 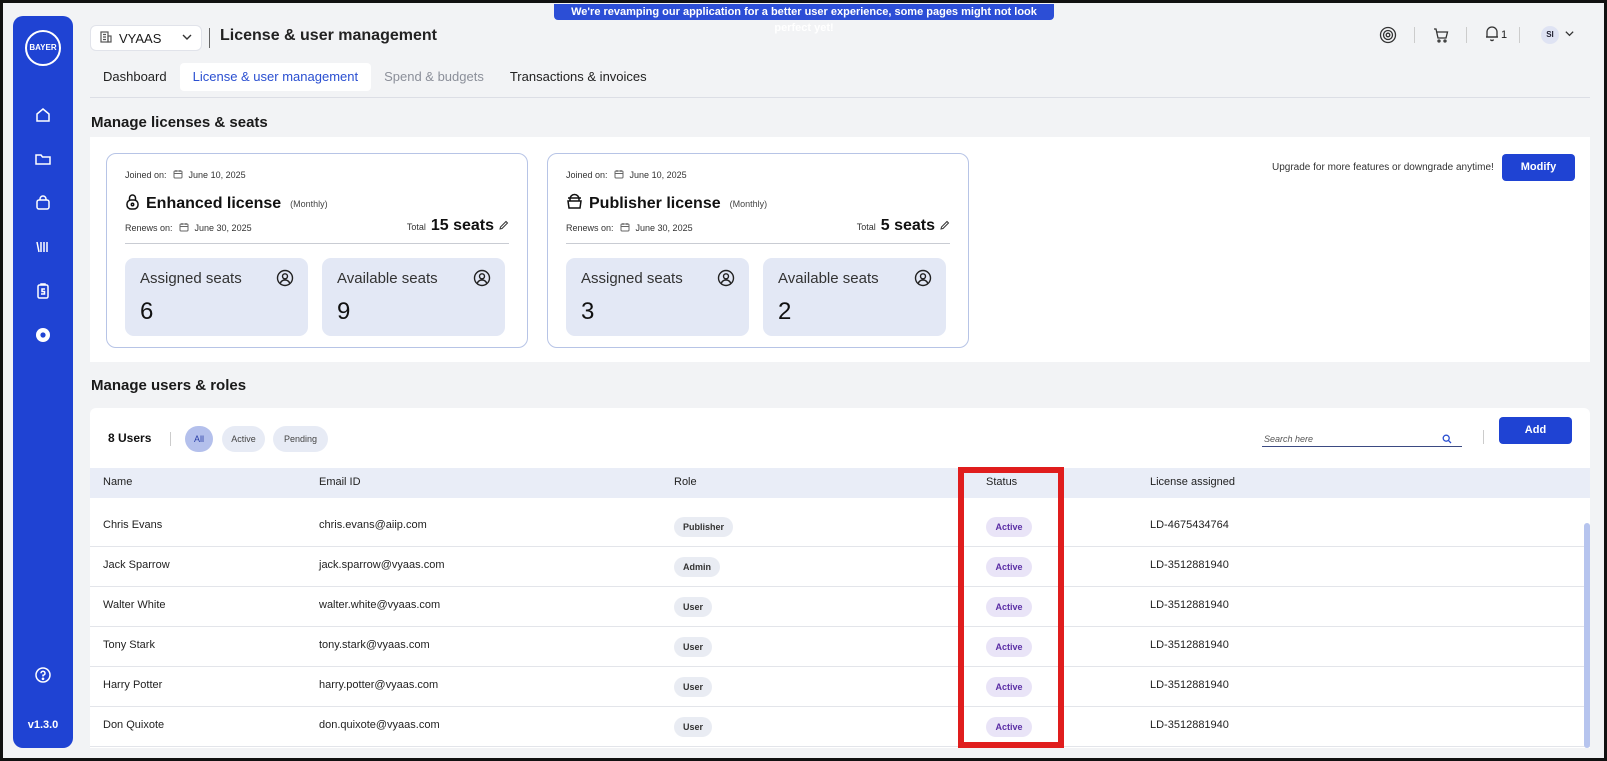 I want to click on bayer-logo: BAYER, so click(x=43, y=48).